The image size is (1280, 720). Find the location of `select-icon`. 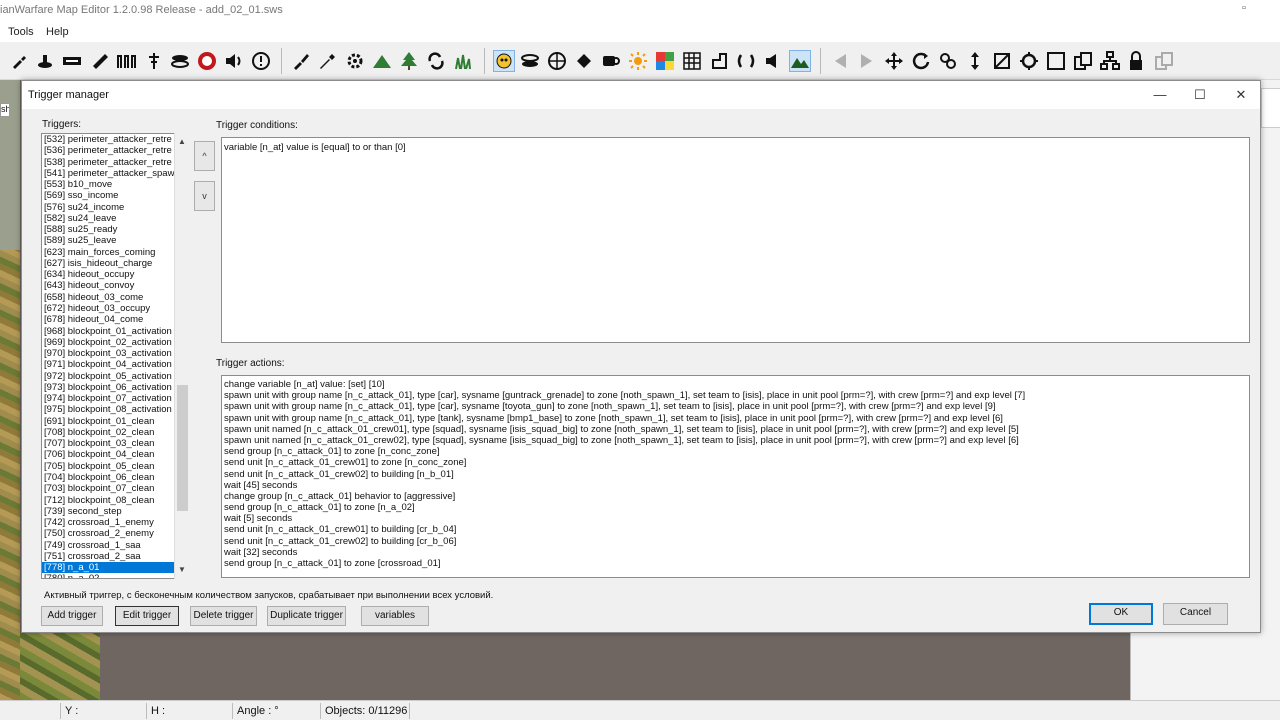

select-icon is located at coordinates (1002, 61).